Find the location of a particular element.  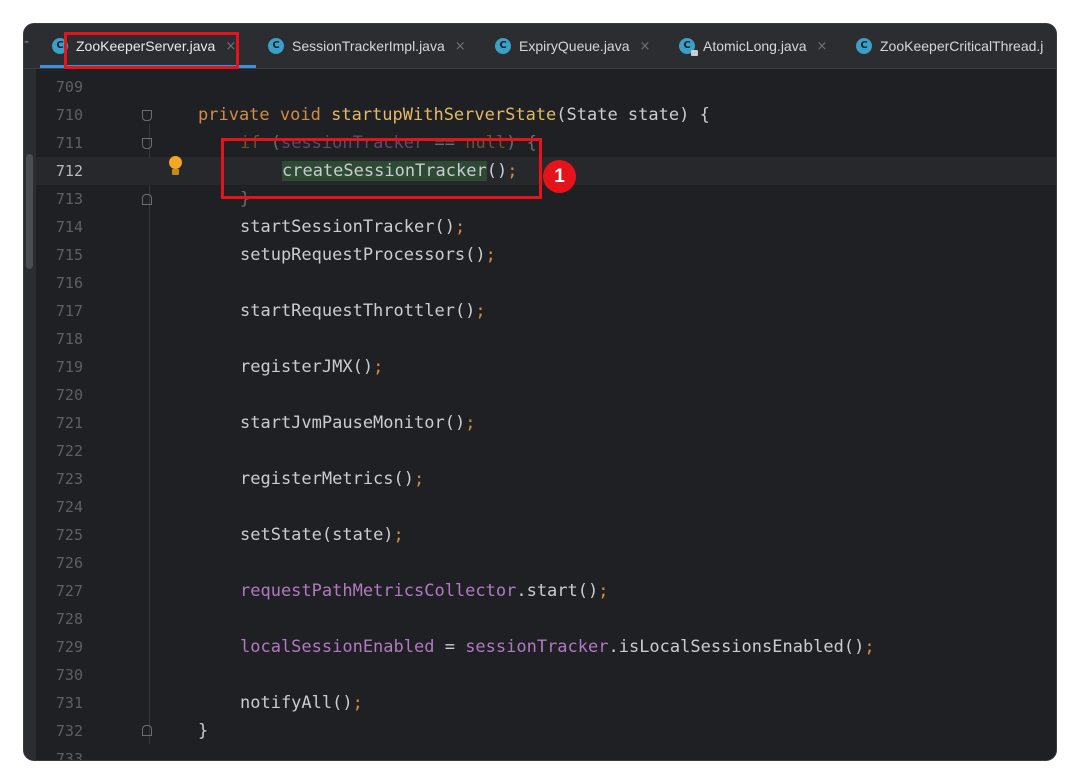

java-class-locked-icon: C is located at coordinates (688, 47).